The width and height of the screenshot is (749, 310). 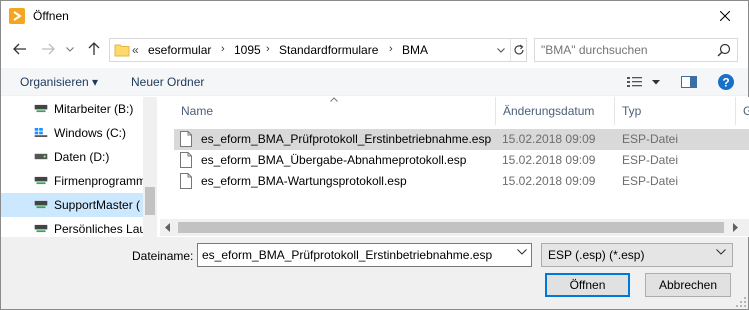 What do you see at coordinates (59, 82) in the screenshot?
I see `organize-button: Organisieren ▾` at bounding box center [59, 82].